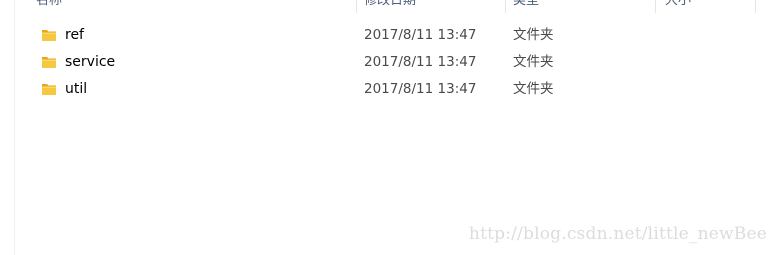 The image size is (779, 255). I want to click on file-name: ref, so click(74, 35).